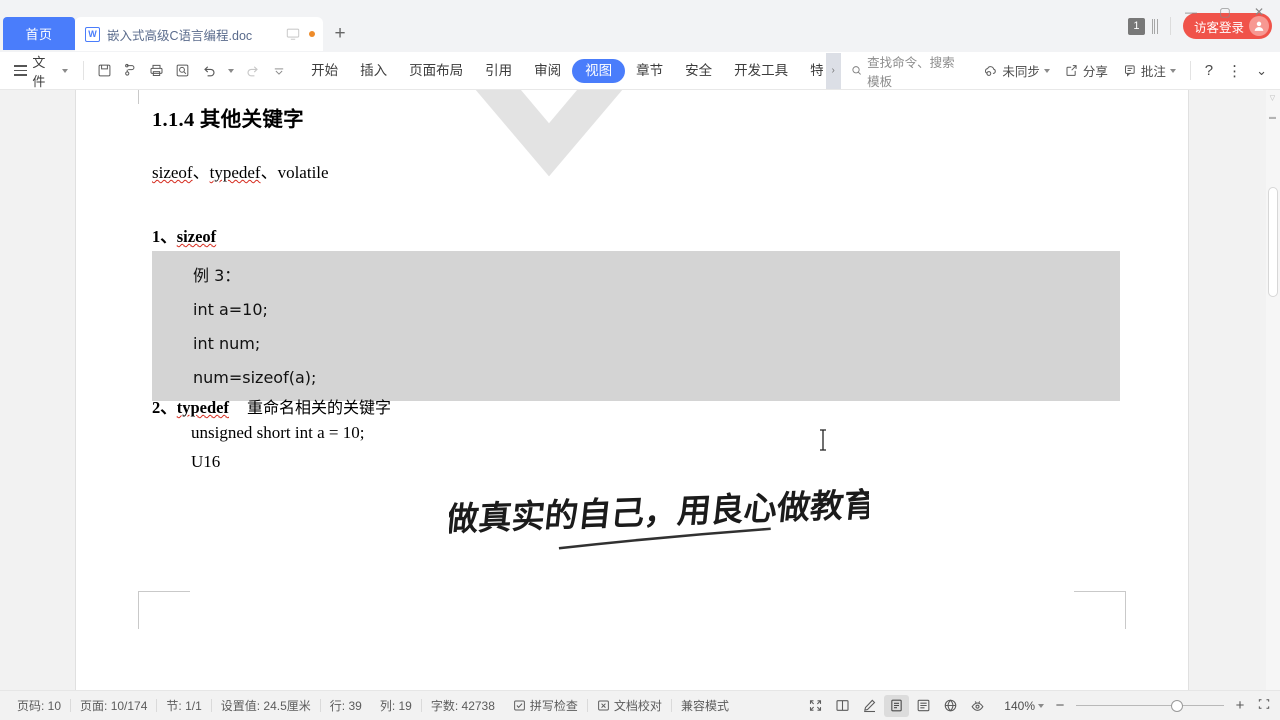 The image size is (1280, 720). What do you see at coordinates (303, 172) in the screenshot?
I see `keyword-volatile: volatile` at bounding box center [303, 172].